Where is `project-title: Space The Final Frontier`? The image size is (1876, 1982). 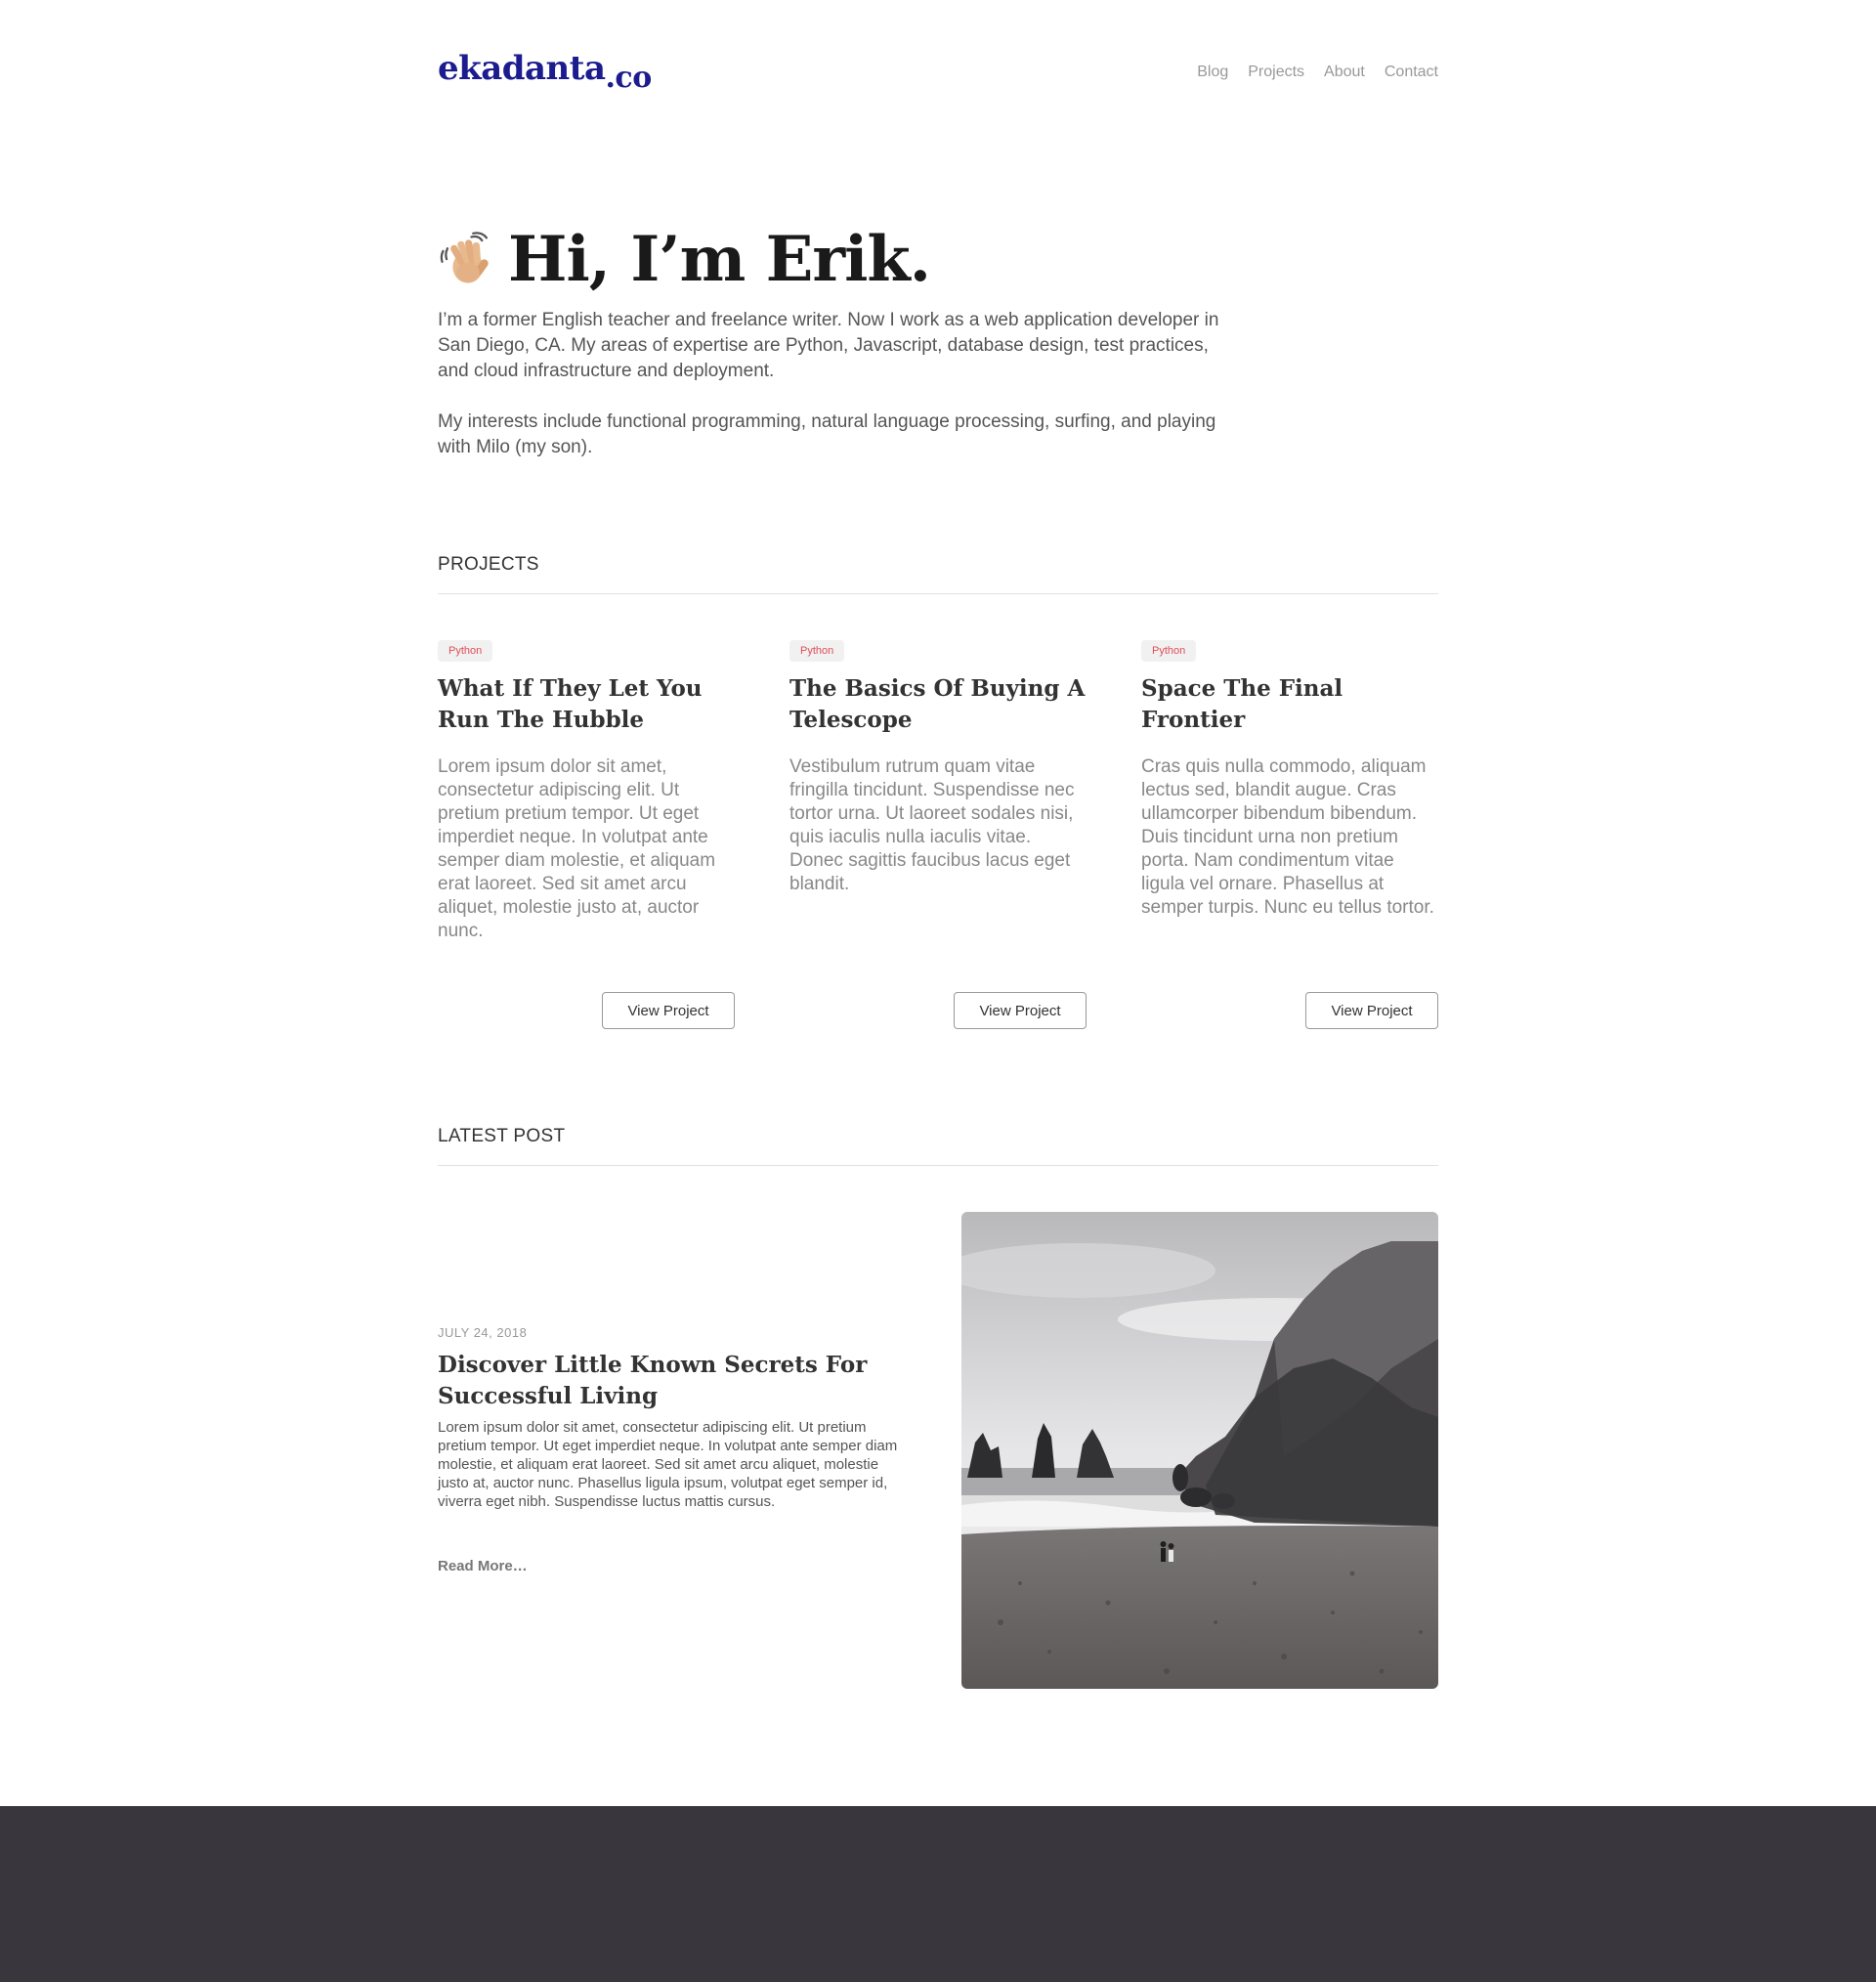 project-title: Space The Final Frontier is located at coordinates (1289, 704).